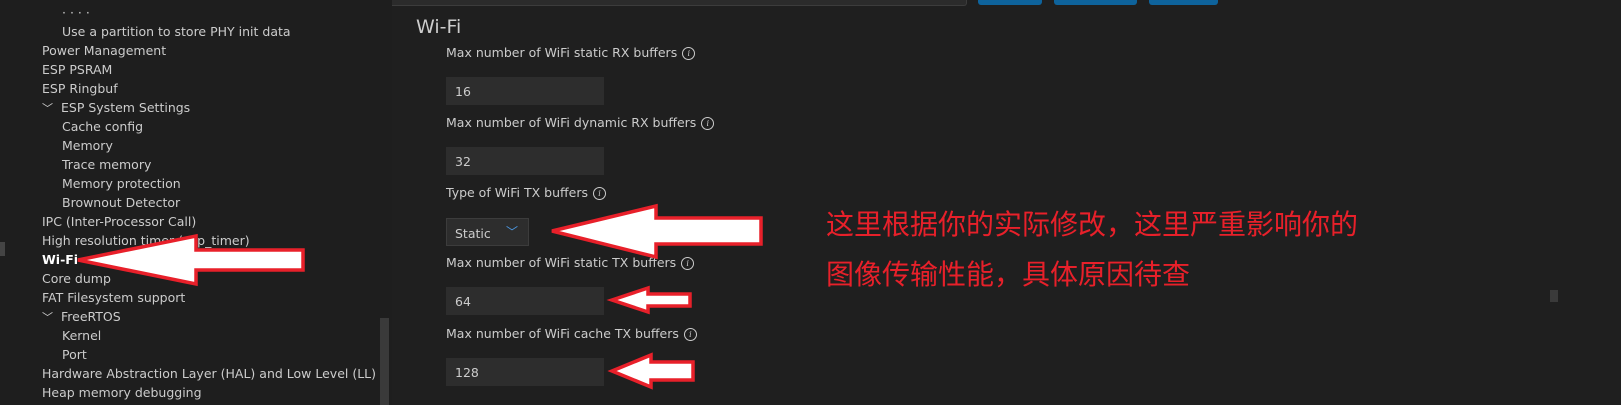  Describe the element at coordinates (661, 3) in the screenshot. I see `search-settings-input` at that location.